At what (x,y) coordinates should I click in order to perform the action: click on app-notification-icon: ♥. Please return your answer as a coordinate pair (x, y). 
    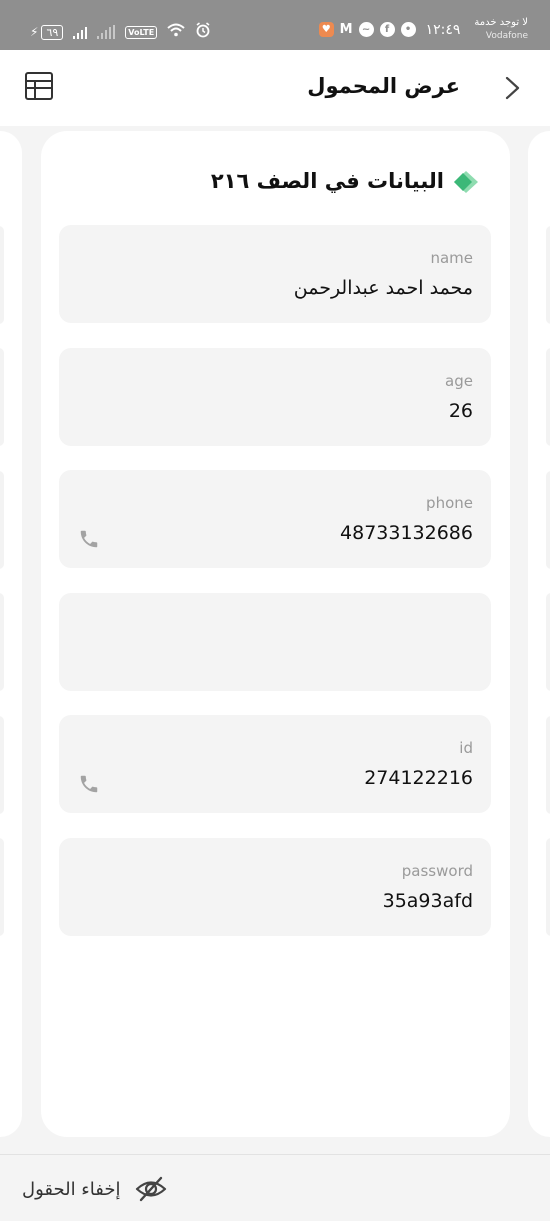
    Looking at the image, I should click on (326, 29).